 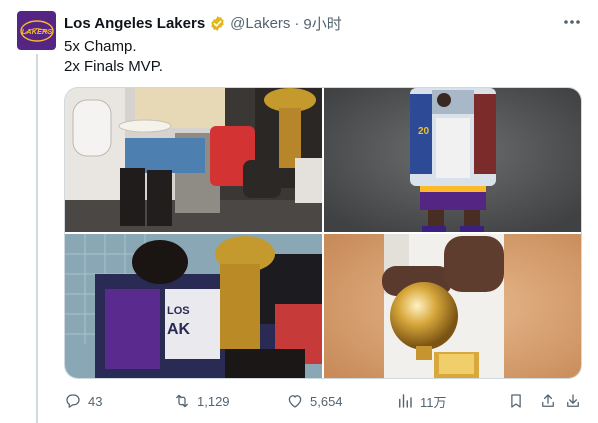 I want to click on embracing-trophy-illustration: LOS AK, so click(x=193, y=306).